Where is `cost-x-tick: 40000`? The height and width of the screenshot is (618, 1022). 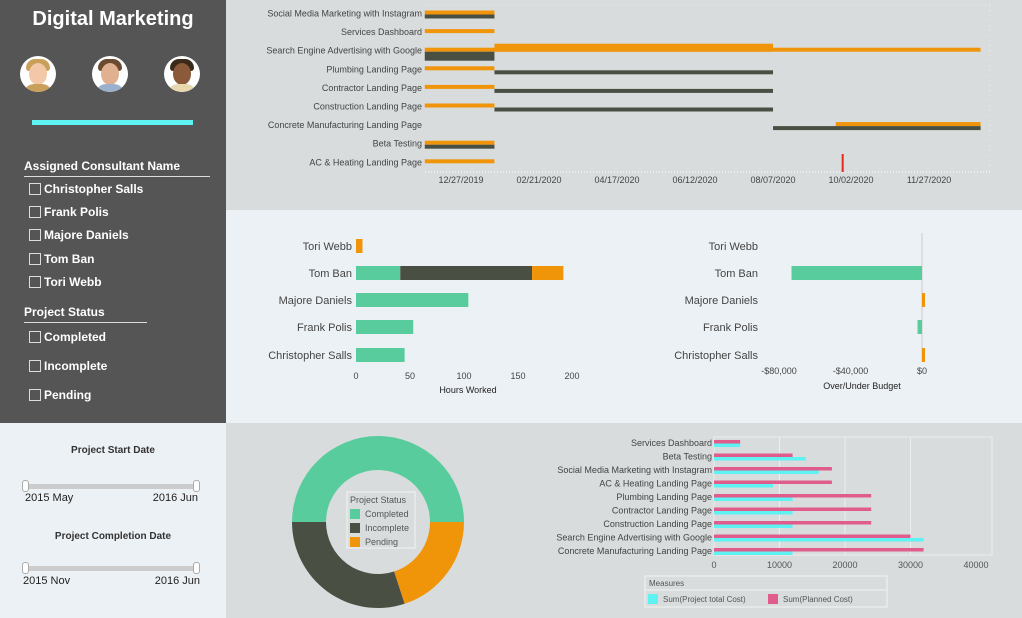
cost-x-tick: 40000 is located at coordinates (975, 565).